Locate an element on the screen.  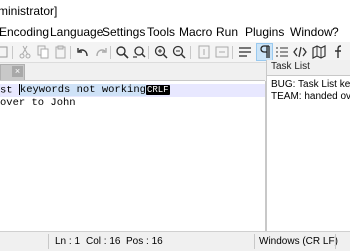
sync-vertical-icon is located at coordinates (204, 52).